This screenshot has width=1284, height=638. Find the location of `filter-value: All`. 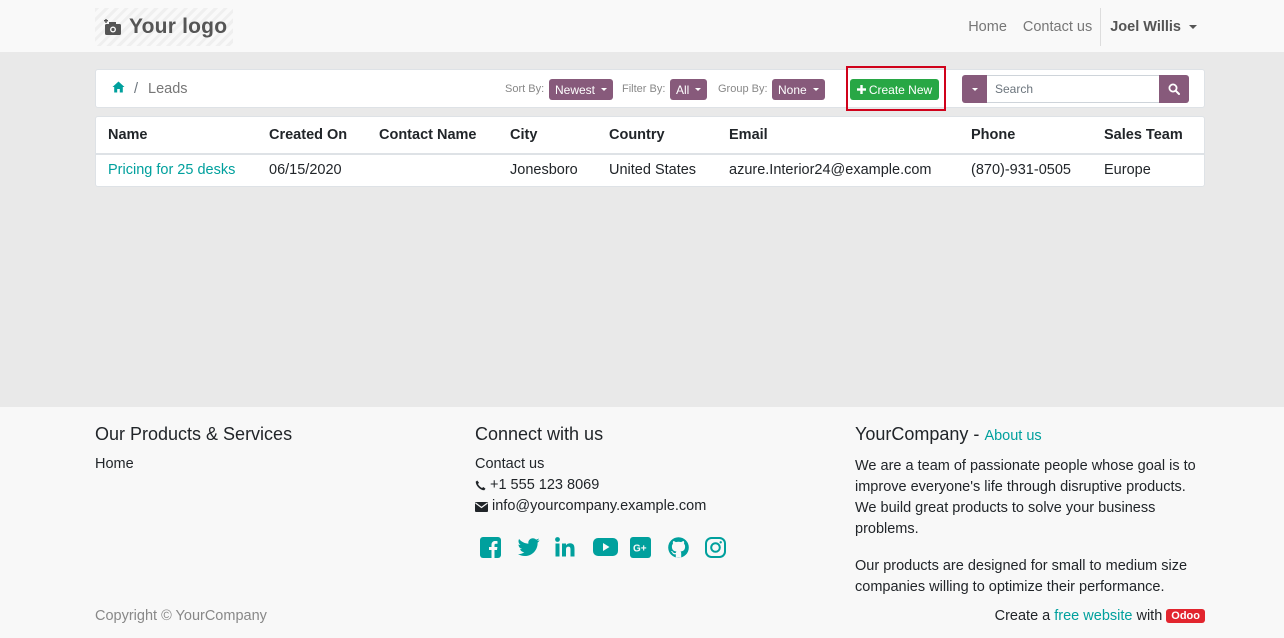

filter-value: All is located at coordinates (683, 89).